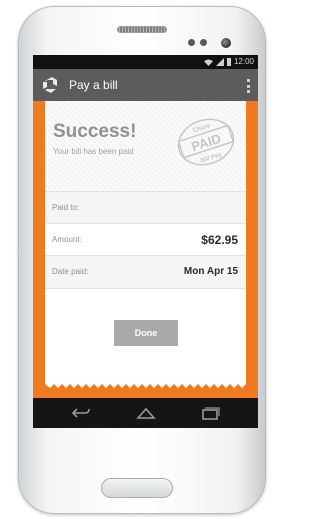  Describe the element at coordinates (145, 85) in the screenshot. I see `app-bar: Pay a bill` at that location.